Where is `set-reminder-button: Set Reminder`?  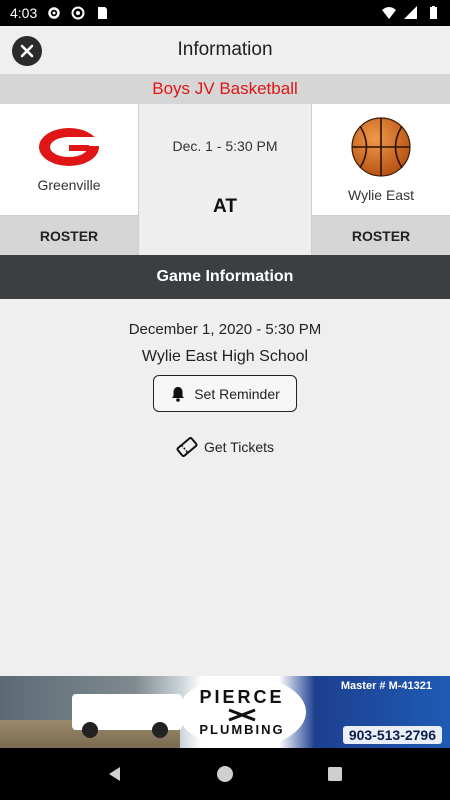
set-reminder-button: Set Reminder is located at coordinates (225, 393).